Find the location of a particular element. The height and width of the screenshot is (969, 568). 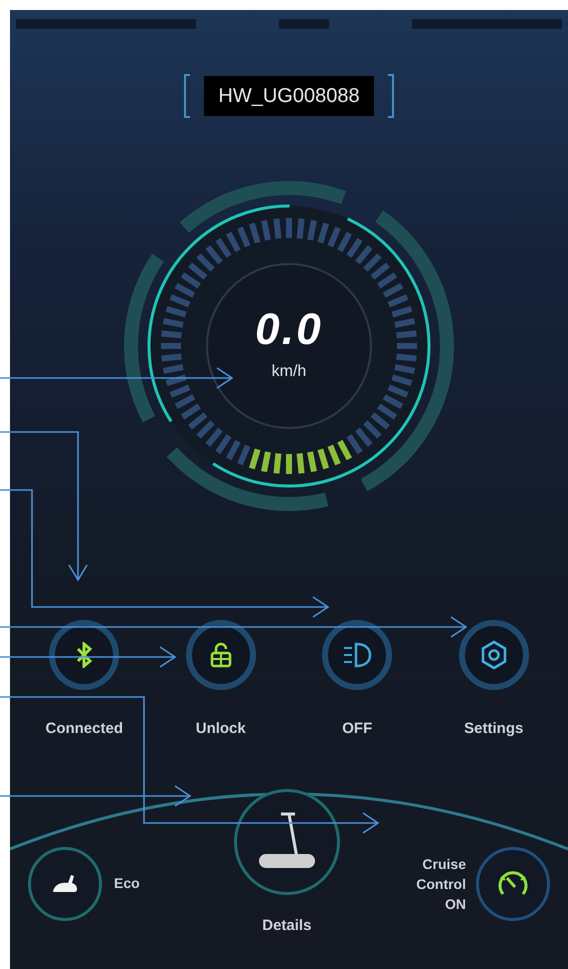

speed-unit: km/h is located at coordinates (289, 372).